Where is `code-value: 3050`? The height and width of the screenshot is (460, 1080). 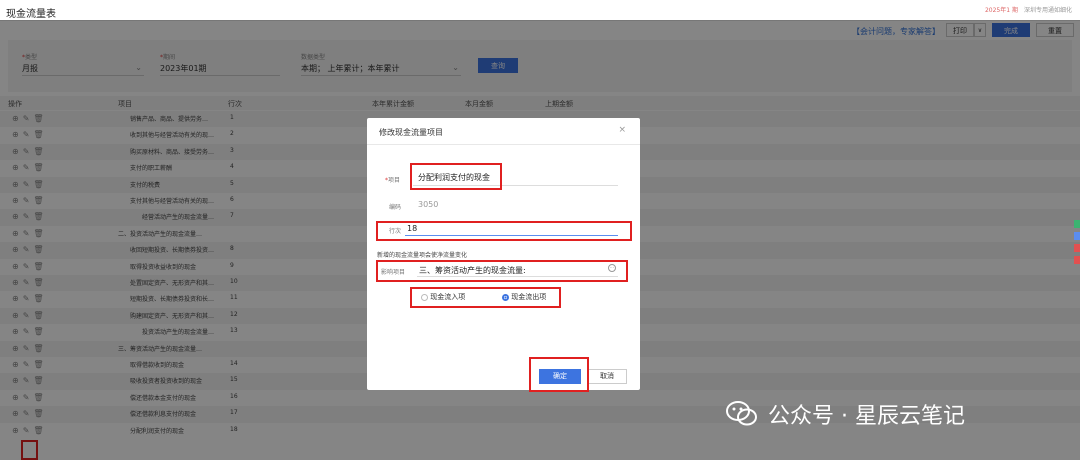
code-value: 3050 is located at coordinates (428, 204).